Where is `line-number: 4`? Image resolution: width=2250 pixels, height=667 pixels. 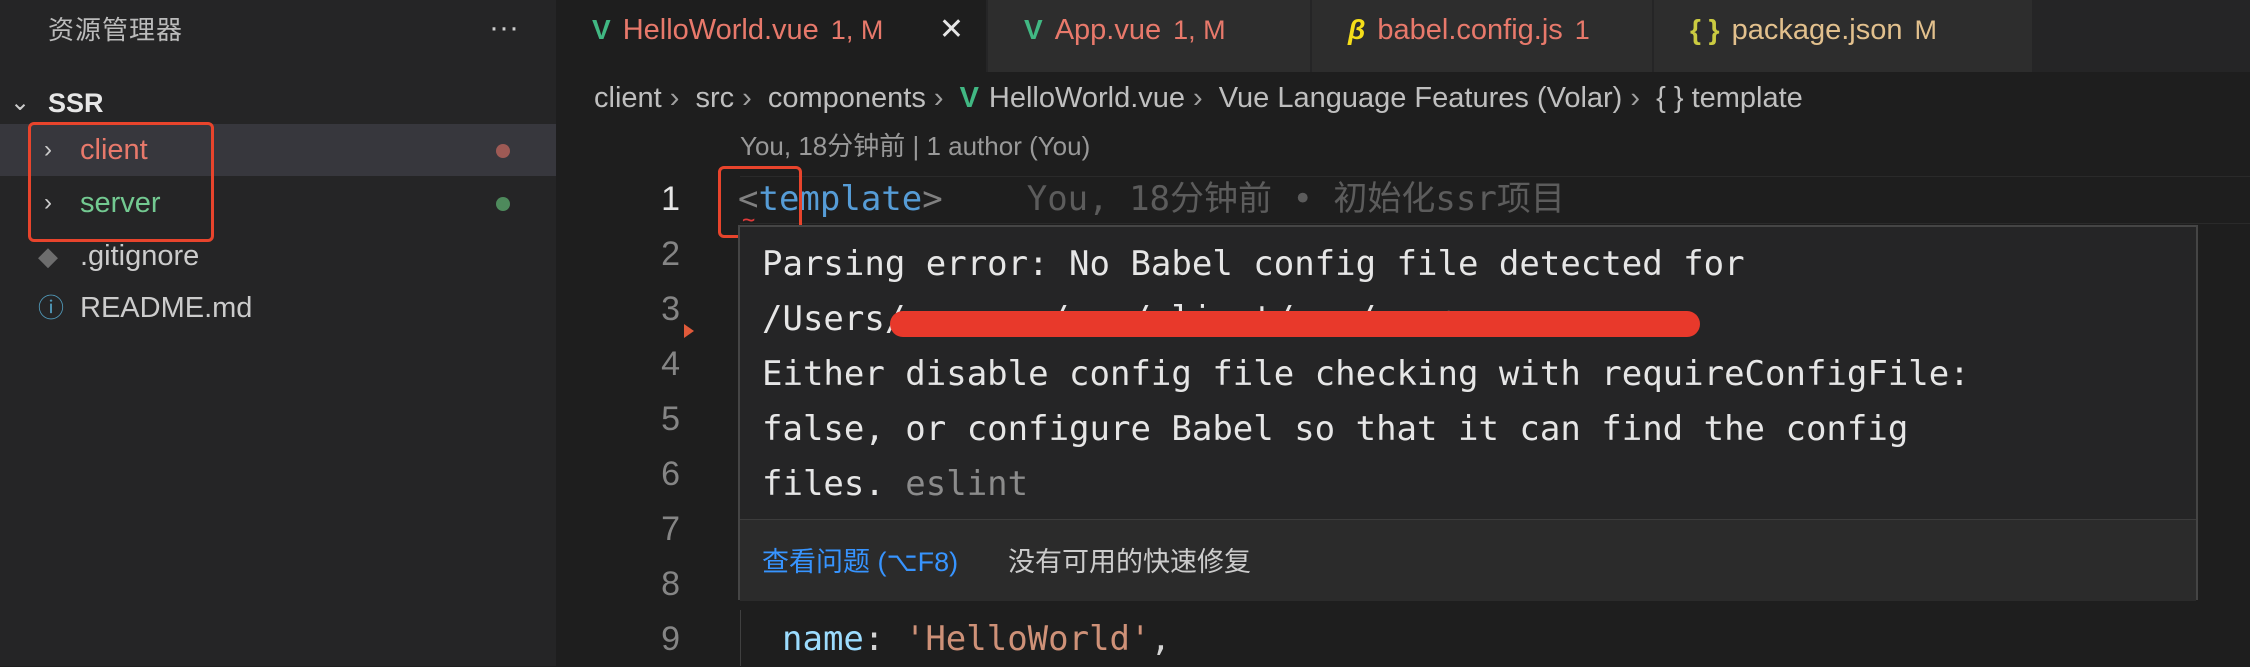 line-number: 4 is located at coordinates (670, 364).